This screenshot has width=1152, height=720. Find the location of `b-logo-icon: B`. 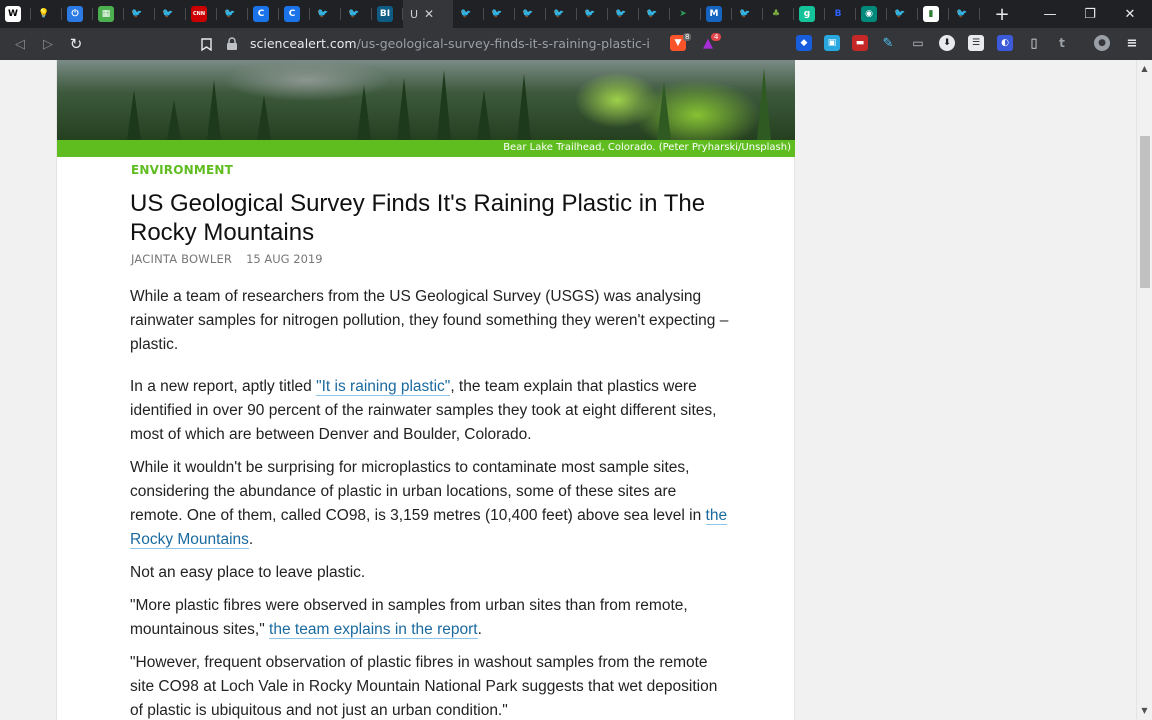

b-logo-icon: B is located at coordinates (838, 14).